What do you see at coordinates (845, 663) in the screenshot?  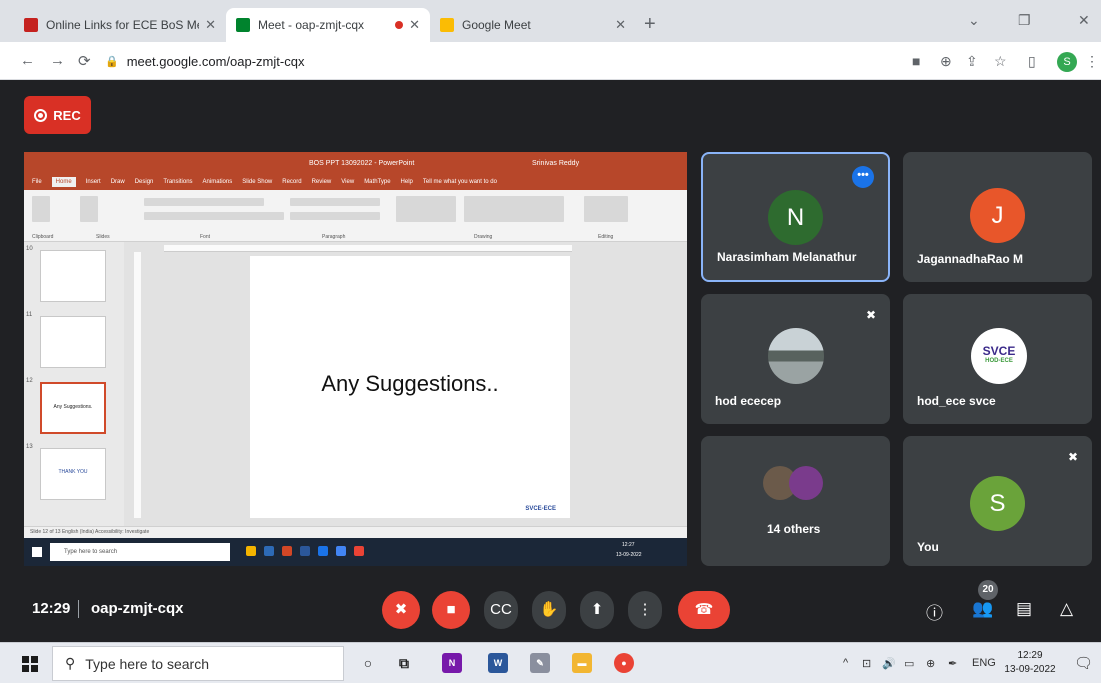 I see `tray-expand-icon: ^` at bounding box center [845, 663].